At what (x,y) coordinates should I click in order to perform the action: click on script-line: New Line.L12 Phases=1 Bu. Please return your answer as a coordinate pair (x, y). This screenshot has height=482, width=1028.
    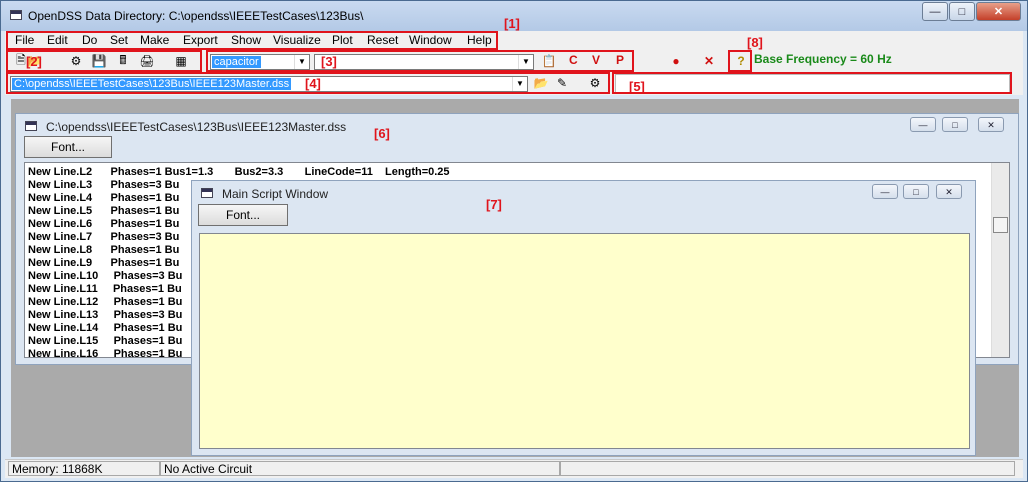
    Looking at the image, I should click on (105, 302).